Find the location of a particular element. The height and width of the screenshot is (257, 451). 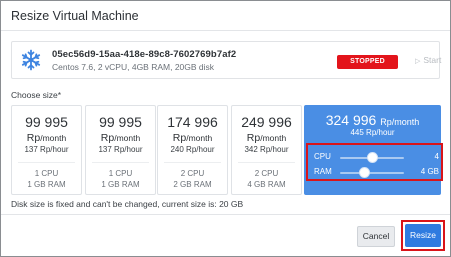

cpu-slider-label: CPU is located at coordinates (322, 156).